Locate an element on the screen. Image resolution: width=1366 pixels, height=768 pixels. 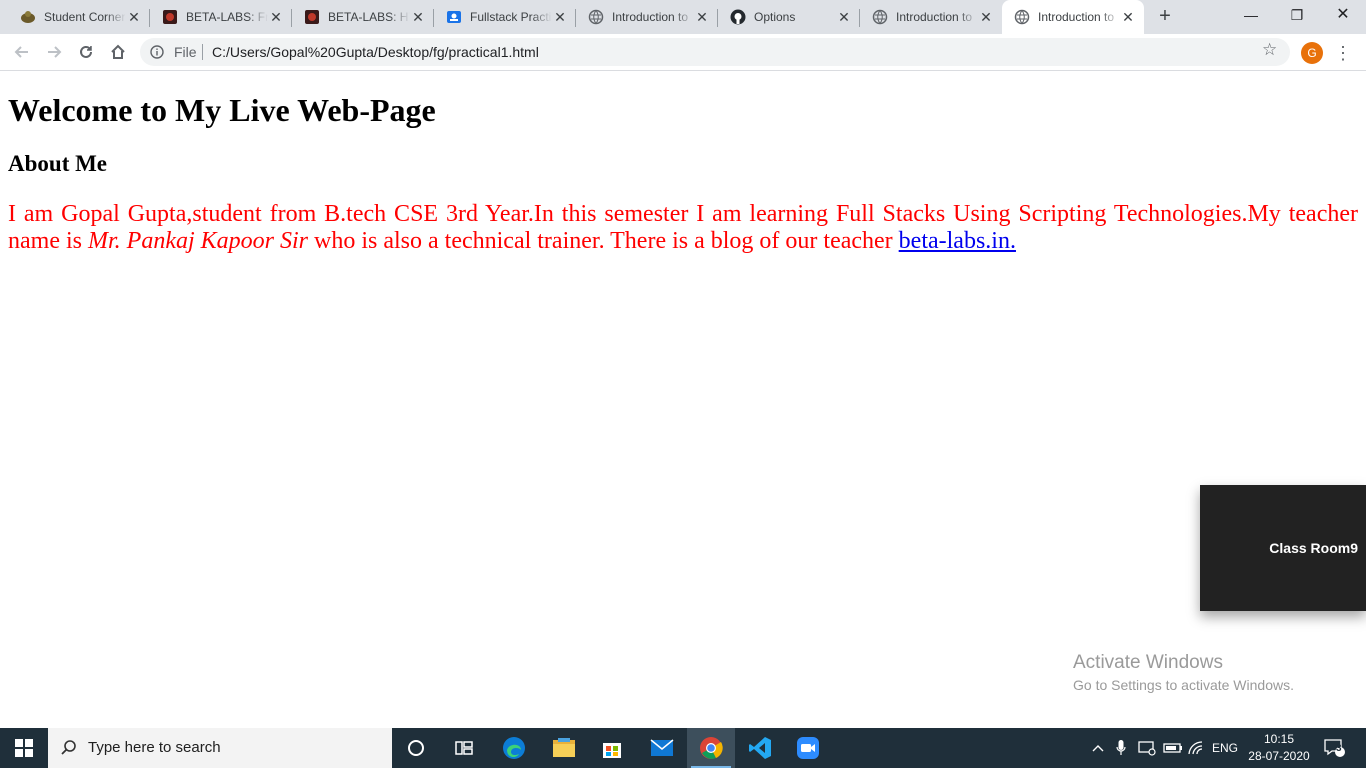
back-button is located at coordinates (22, 52).